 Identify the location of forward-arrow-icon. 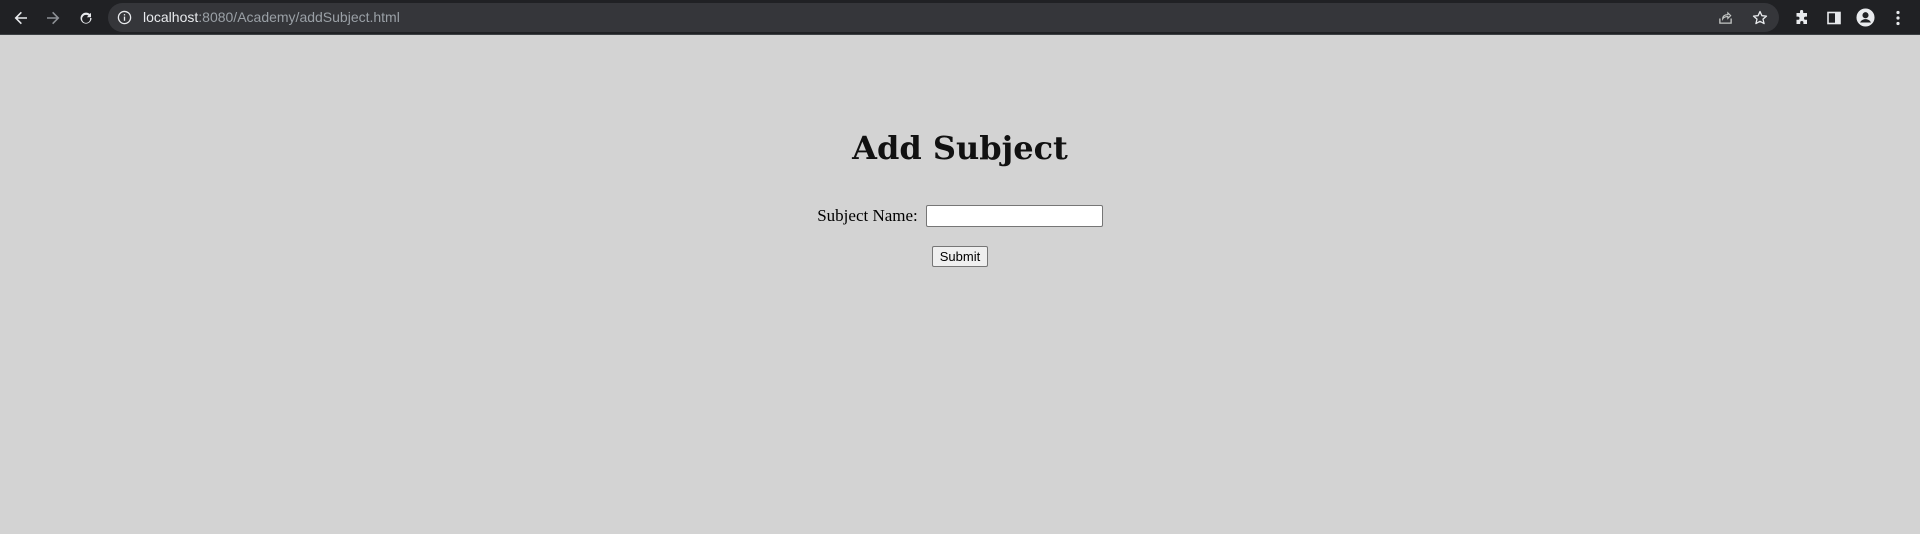
(52, 17).